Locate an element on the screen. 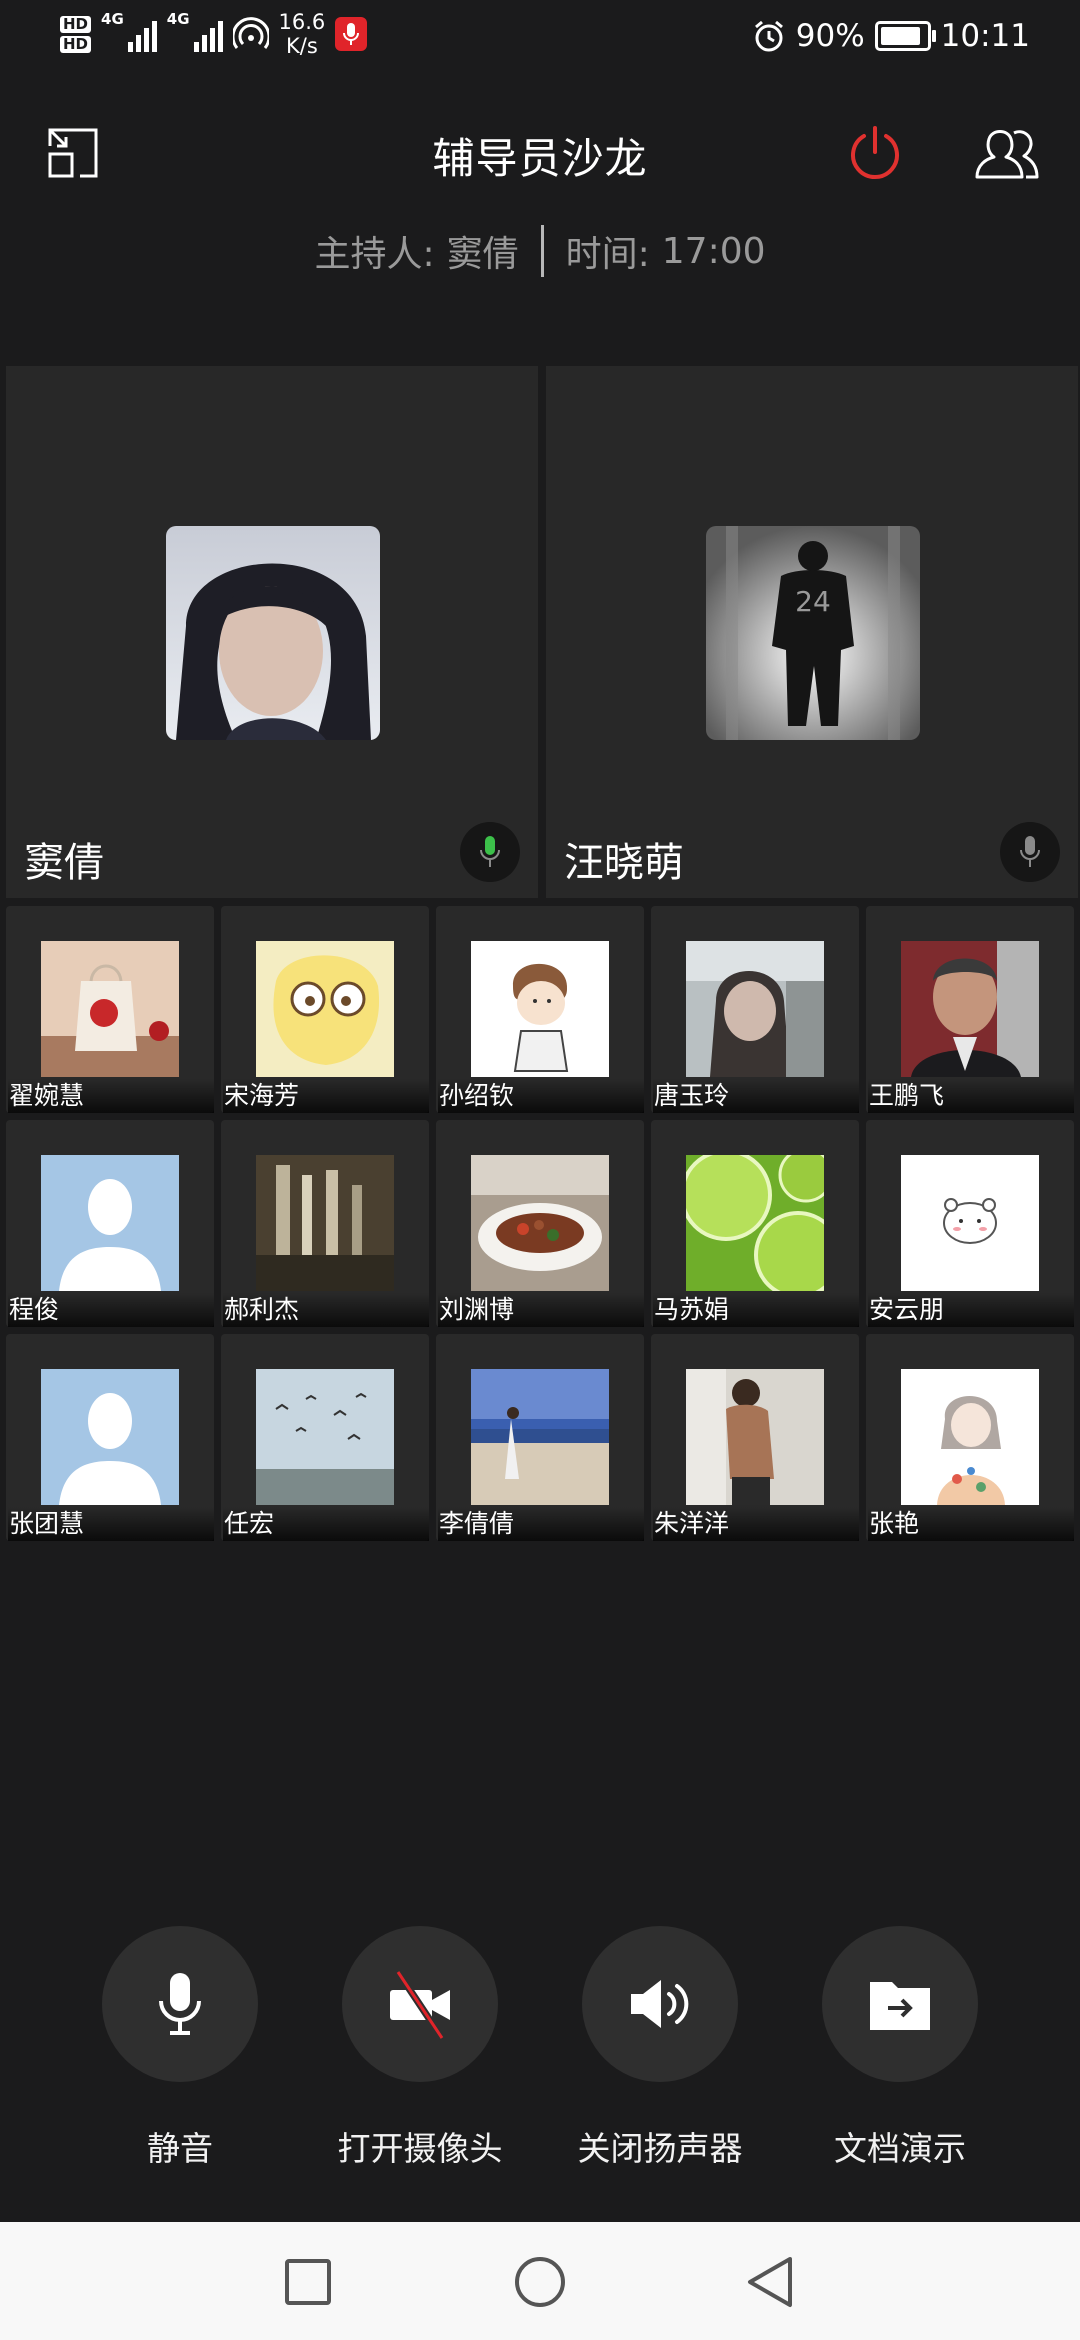 The height and width of the screenshot is (2340, 1080). default-avatar-icon is located at coordinates (110, 1437).